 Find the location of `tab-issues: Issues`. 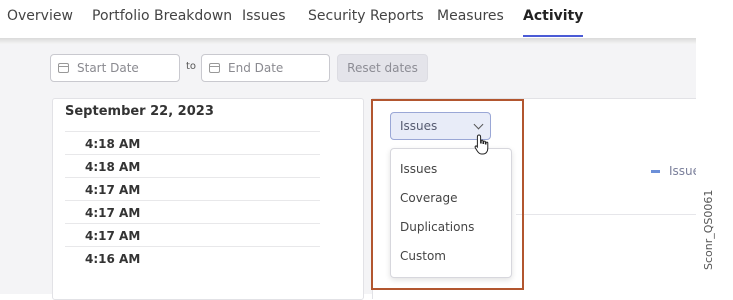

tab-issues: Issues is located at coordinates (264, 18).